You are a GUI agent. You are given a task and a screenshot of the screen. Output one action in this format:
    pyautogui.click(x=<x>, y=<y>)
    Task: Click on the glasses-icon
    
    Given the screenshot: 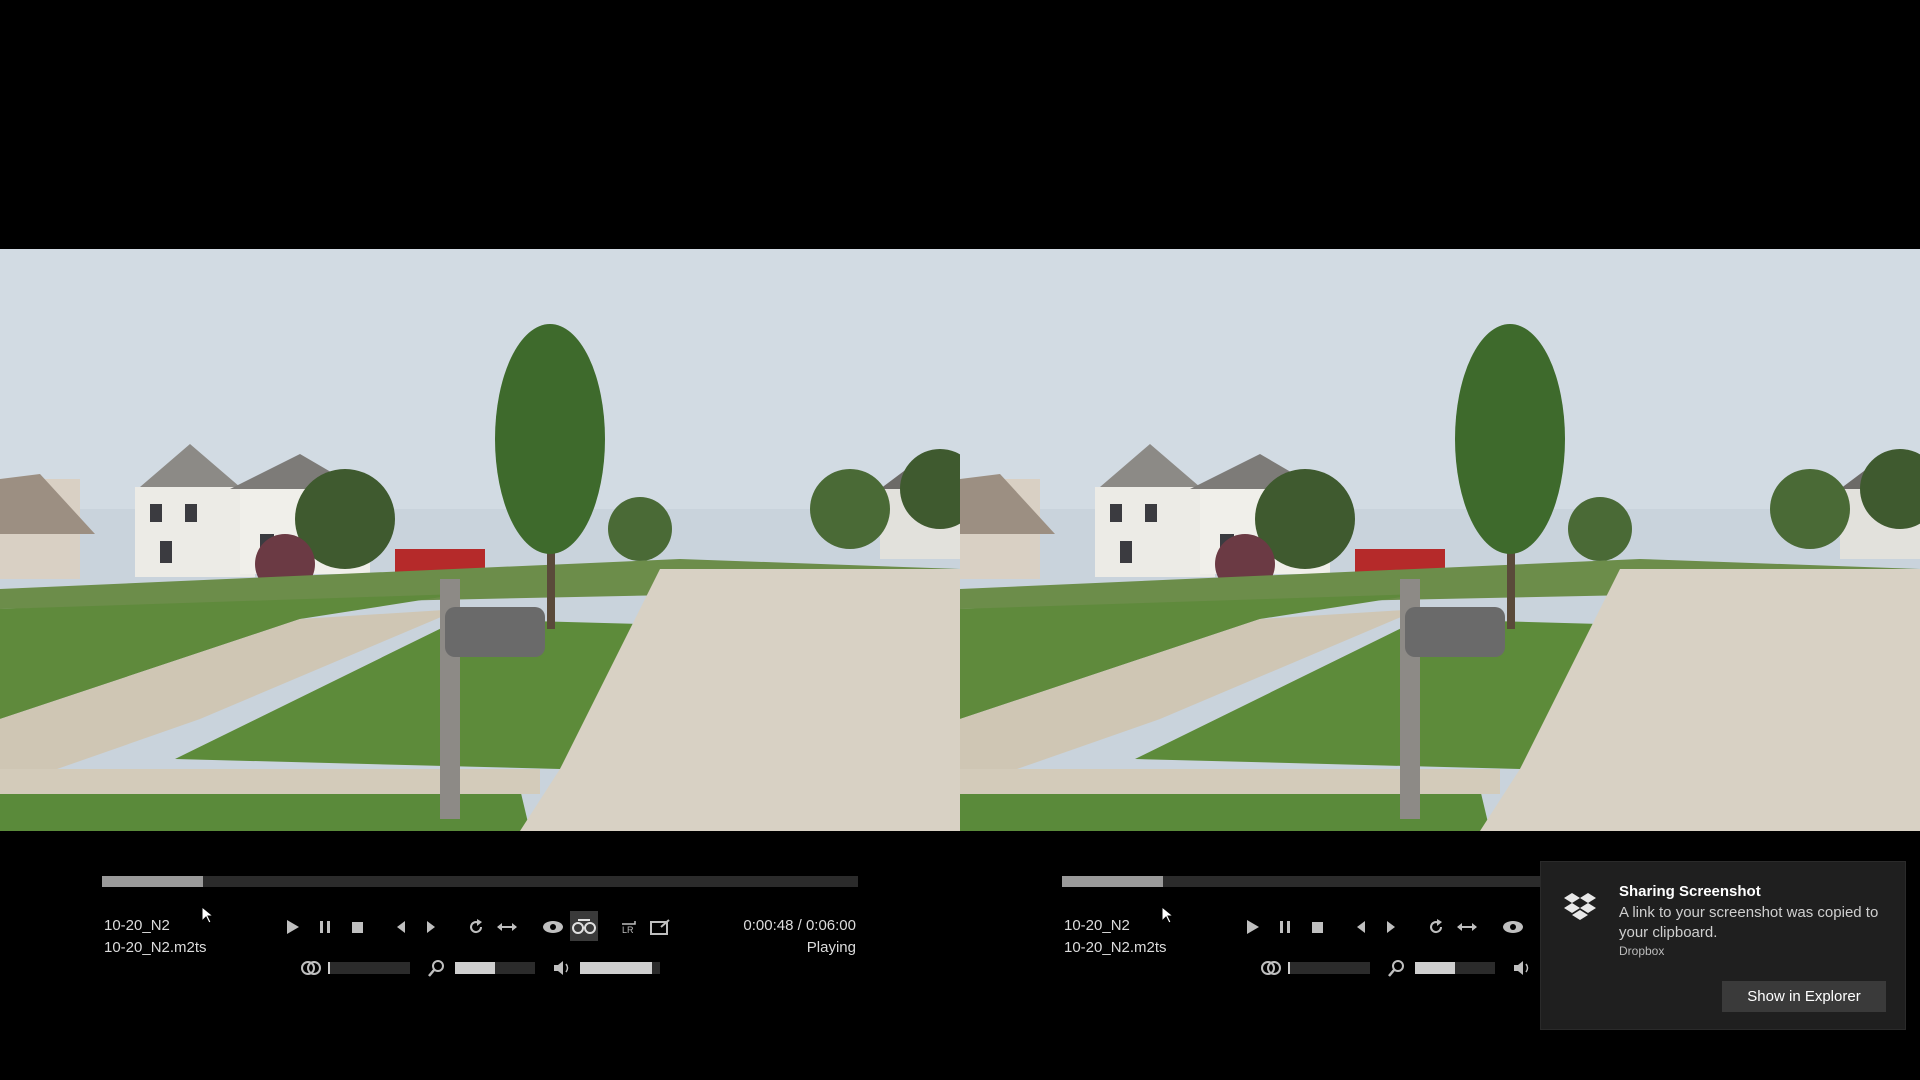 What is the action you would take?
    pyautogui.click(x=584, y=926)
    